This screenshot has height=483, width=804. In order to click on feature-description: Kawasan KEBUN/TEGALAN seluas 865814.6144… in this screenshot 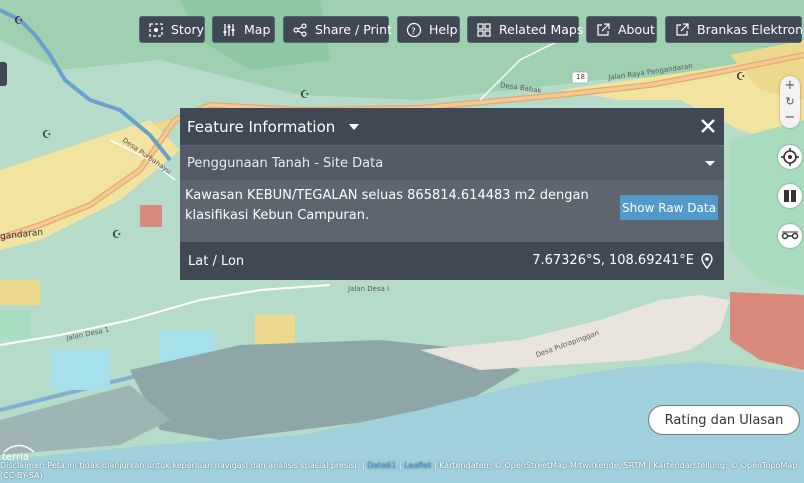, I will do `click(387, 205)`.